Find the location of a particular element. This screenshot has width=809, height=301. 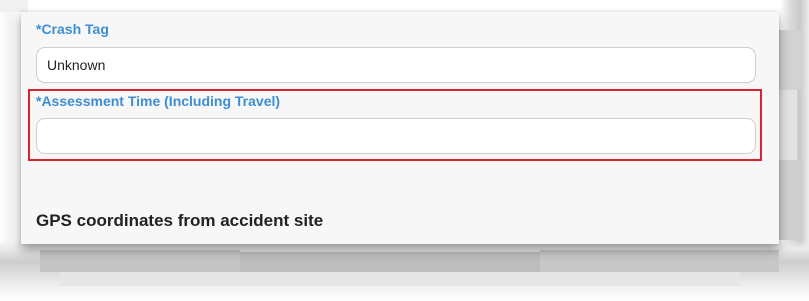

crash-tag-input is located at coordinates (396, 65).